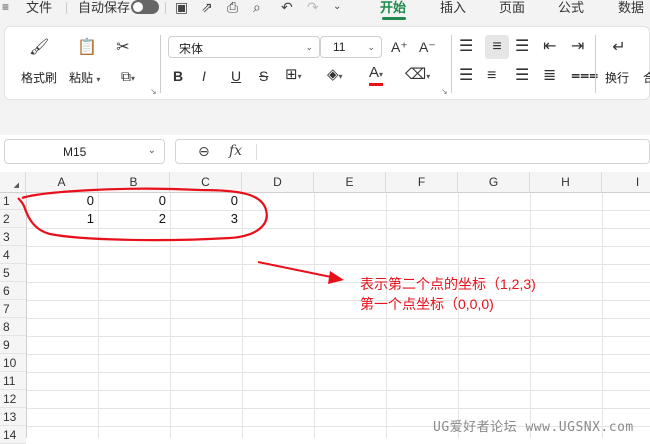  I want to click on print-preview-icon: ⌕, so click(257, 7).